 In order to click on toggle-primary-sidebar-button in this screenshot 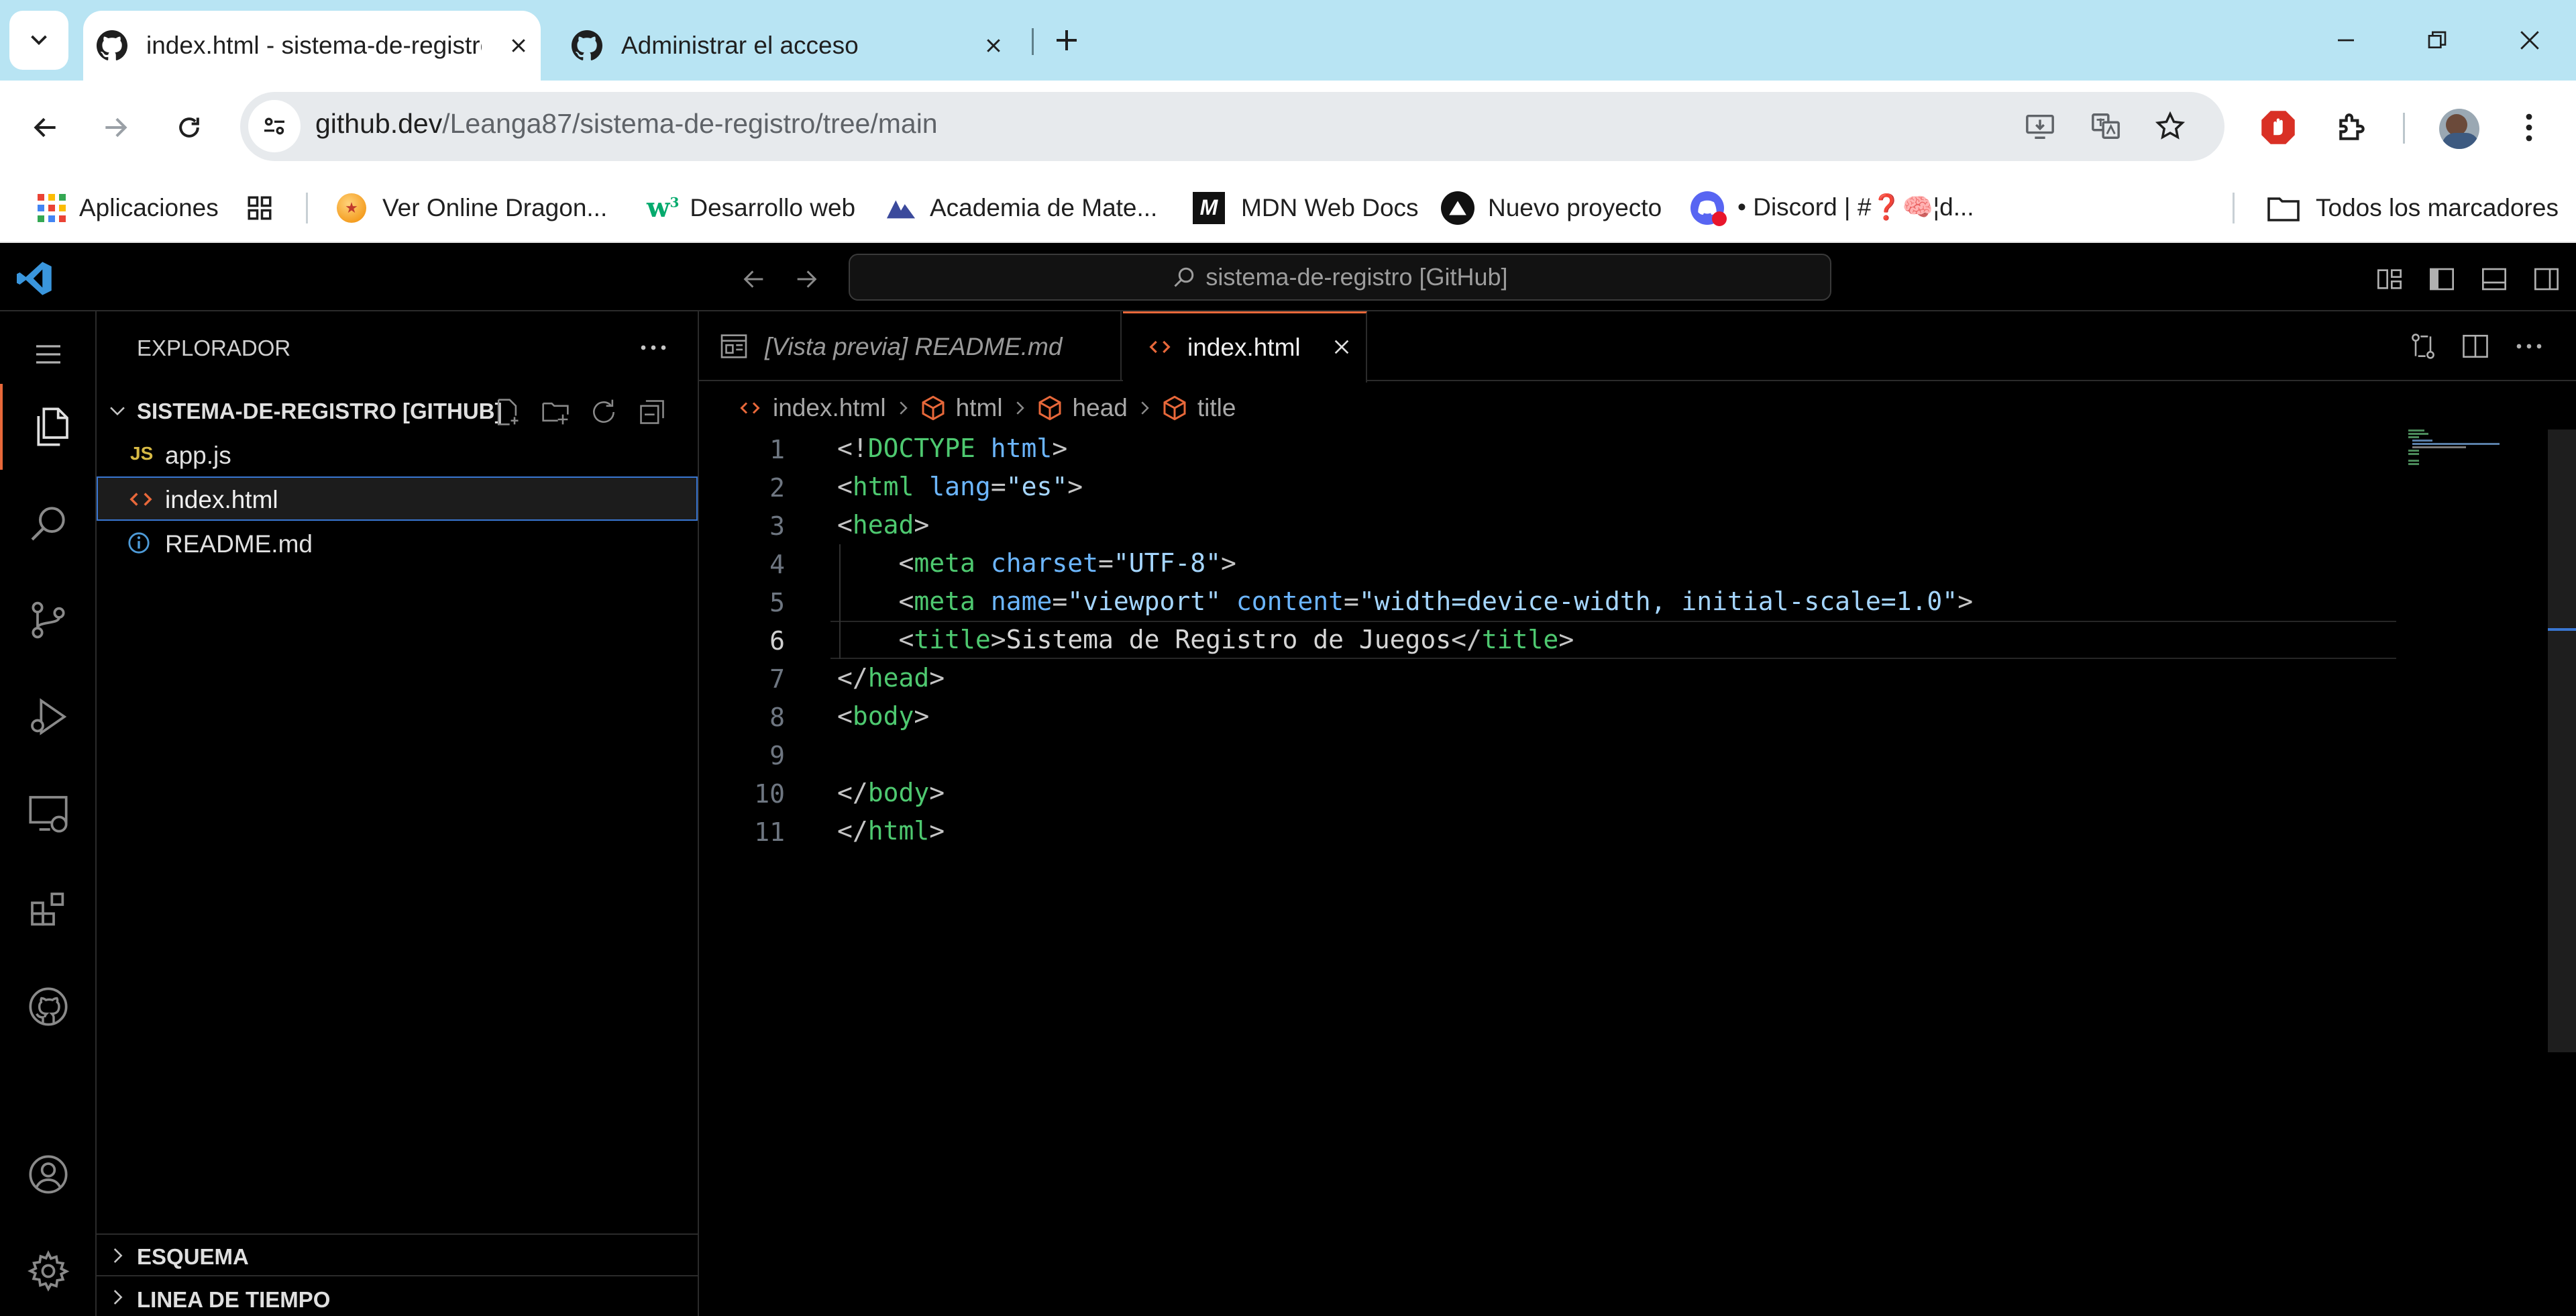, I will do `click(2441, 279)`.